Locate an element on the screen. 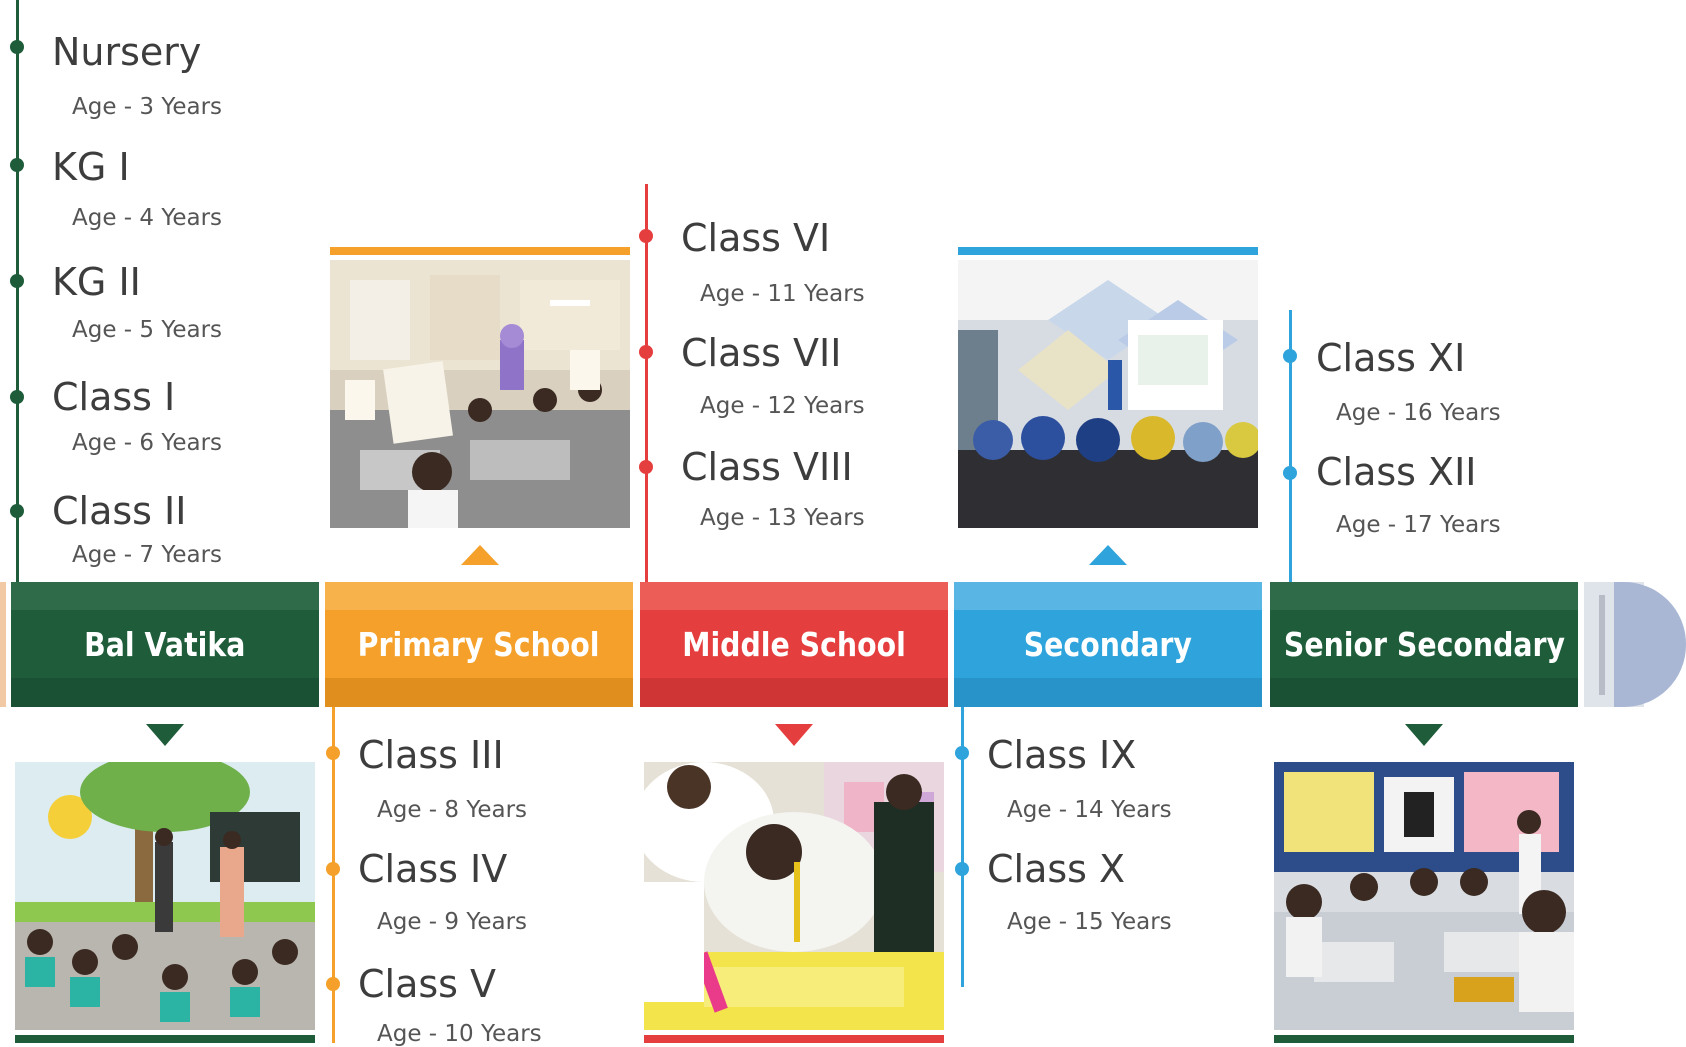  primary-pointer-up-icon is located at coordinates (480, 555).